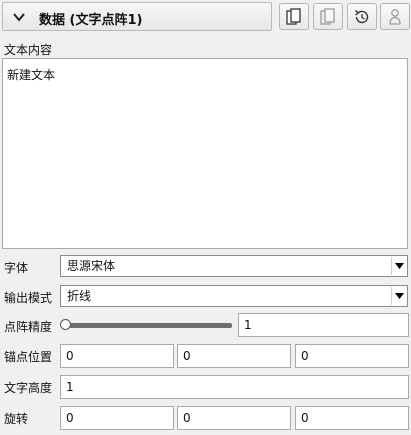  What do you see at coordinates (234, 356) in the screenshot?
I see `anchor-y-input: 0` at bounding box center [234, 356].